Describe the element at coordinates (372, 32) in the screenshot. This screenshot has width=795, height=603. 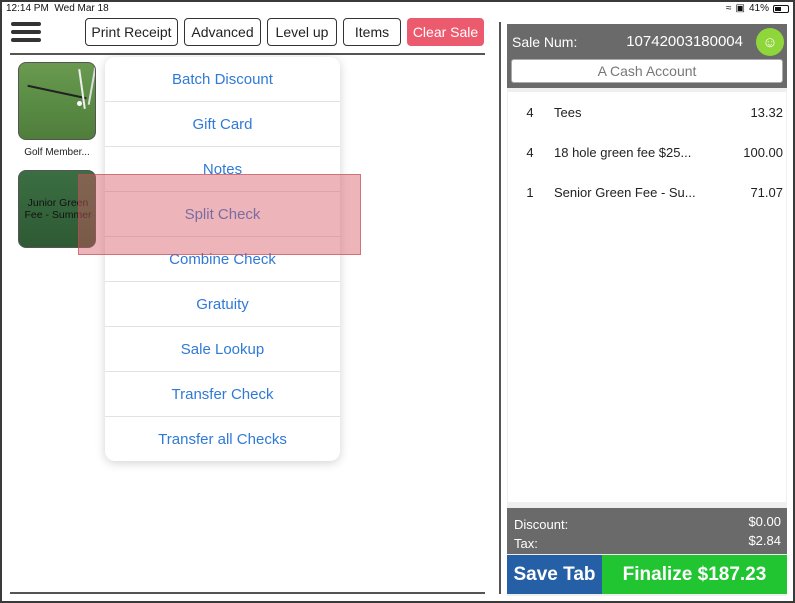
I see `items-button: Items` at that location.